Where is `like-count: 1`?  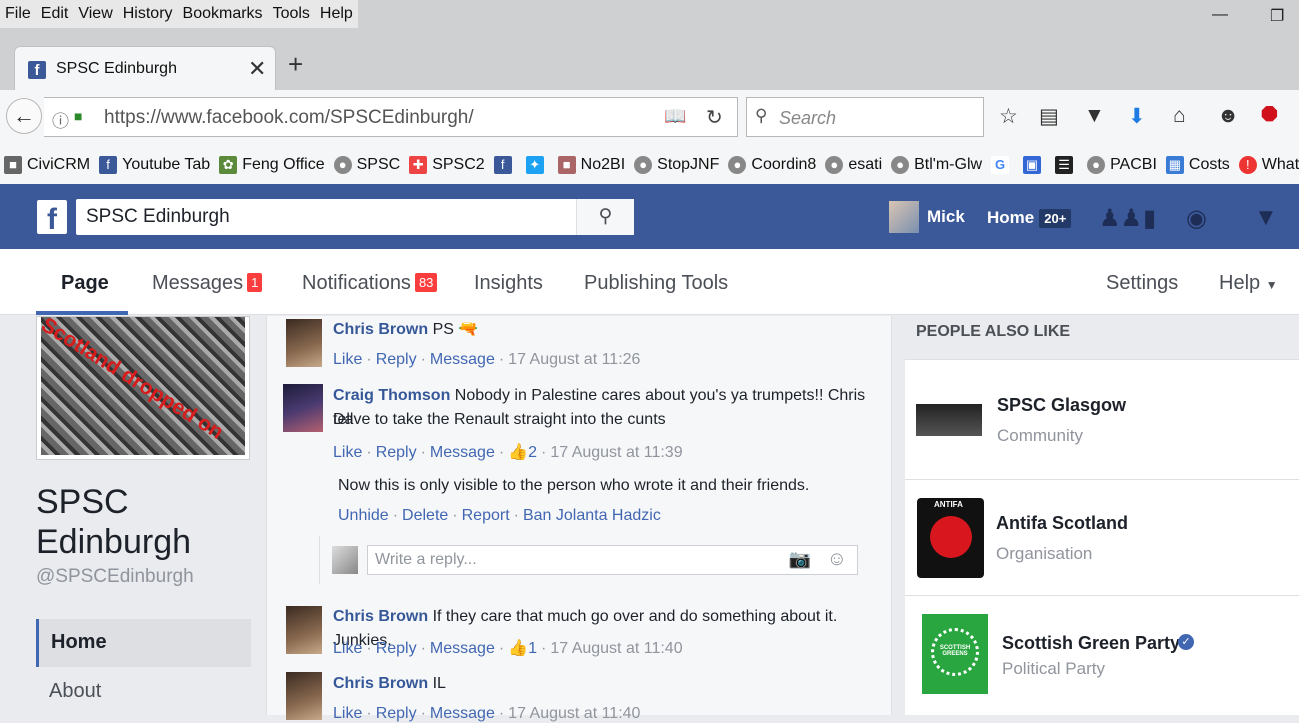
like-count: 1 is located at coordinates (532, 648).